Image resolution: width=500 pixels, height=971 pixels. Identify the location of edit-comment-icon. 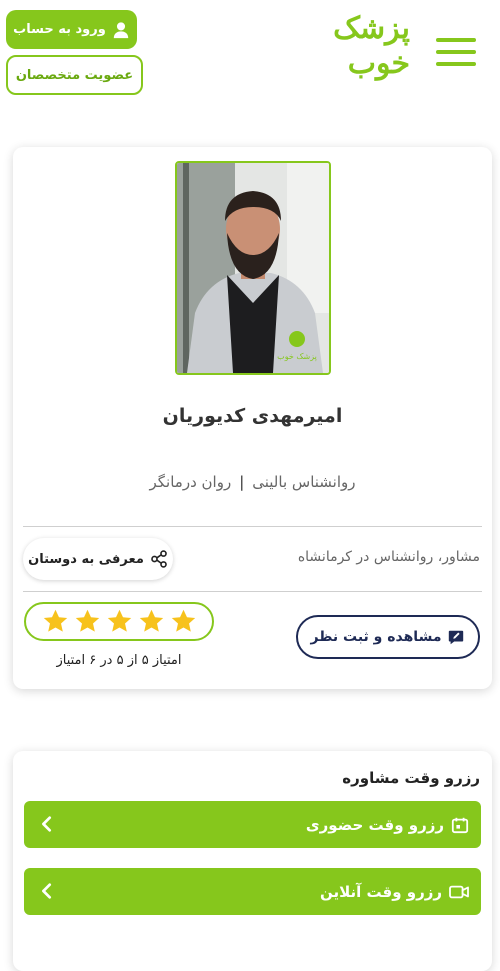
(456, 637).